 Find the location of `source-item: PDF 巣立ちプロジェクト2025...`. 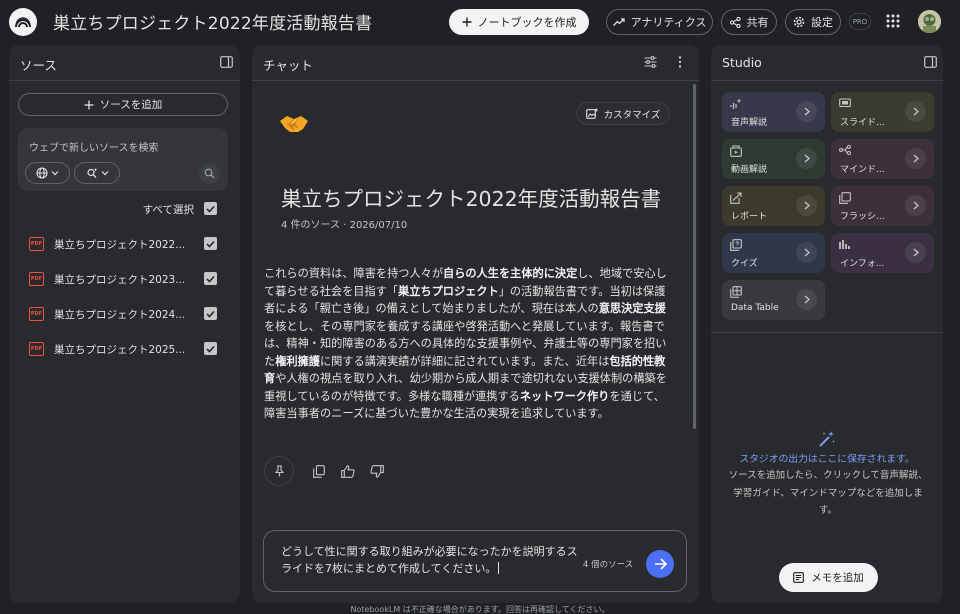

source-item: PDF 巣立ちプロジェクト2025... is located at coordinates (124, 349).